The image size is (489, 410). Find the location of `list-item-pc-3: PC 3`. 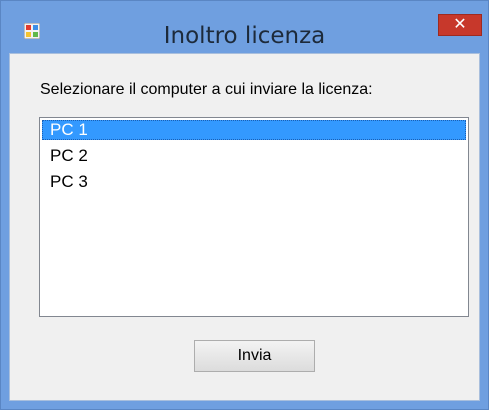

list-item-pc-3: PC 3 is located at coordinates (254, 182).